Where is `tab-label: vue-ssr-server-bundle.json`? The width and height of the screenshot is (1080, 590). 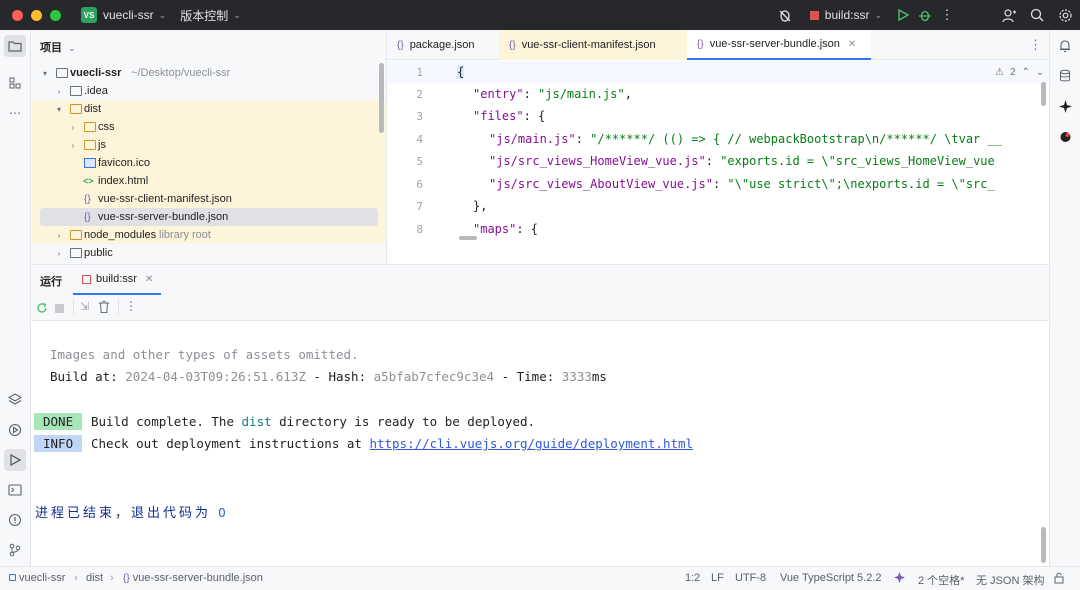 tab-label: vue-ssr-server-bundle.json is located at coordinates (774, 44).